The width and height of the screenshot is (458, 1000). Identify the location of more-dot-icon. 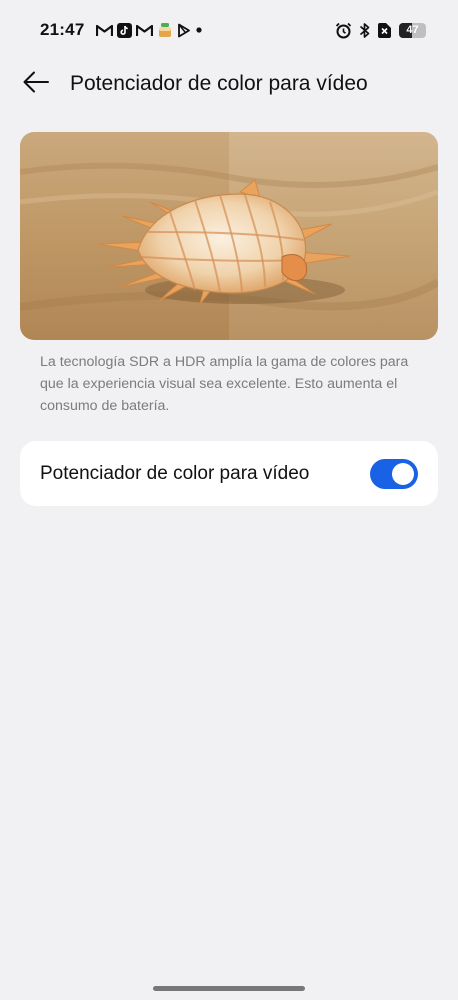
(199, 30).